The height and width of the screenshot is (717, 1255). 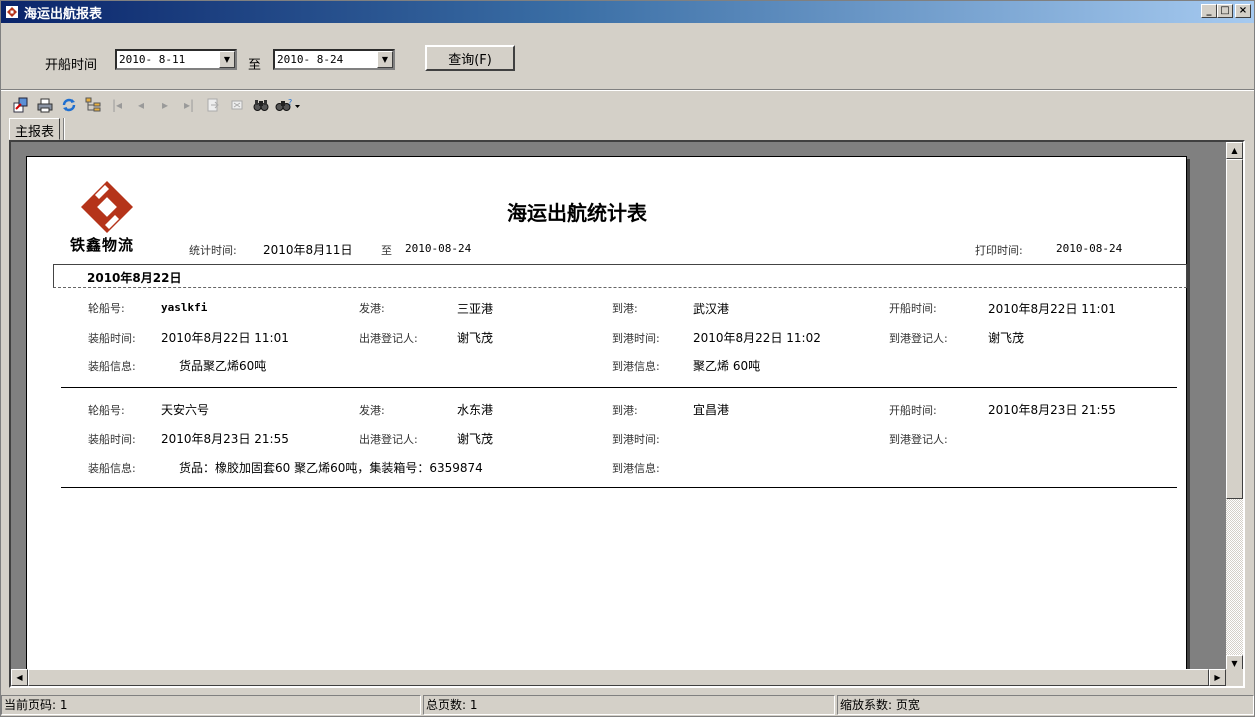 What do you see at coordinates (620, 276) in the screenshot?
I see `group-header: 2010年8月22日` at bounding box center [620, 276].